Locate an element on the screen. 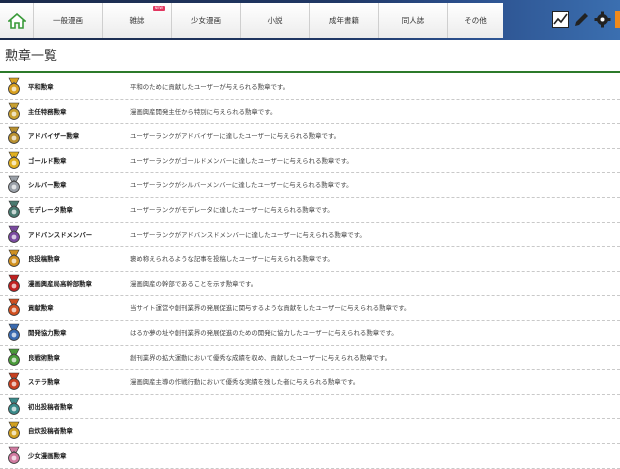 This screenshot has height=469, width=620. medal-description: ユーザーランクがゴールドメンバーに達したユーザーに与えられる勲章です。 is located at coordinates (241, 160).